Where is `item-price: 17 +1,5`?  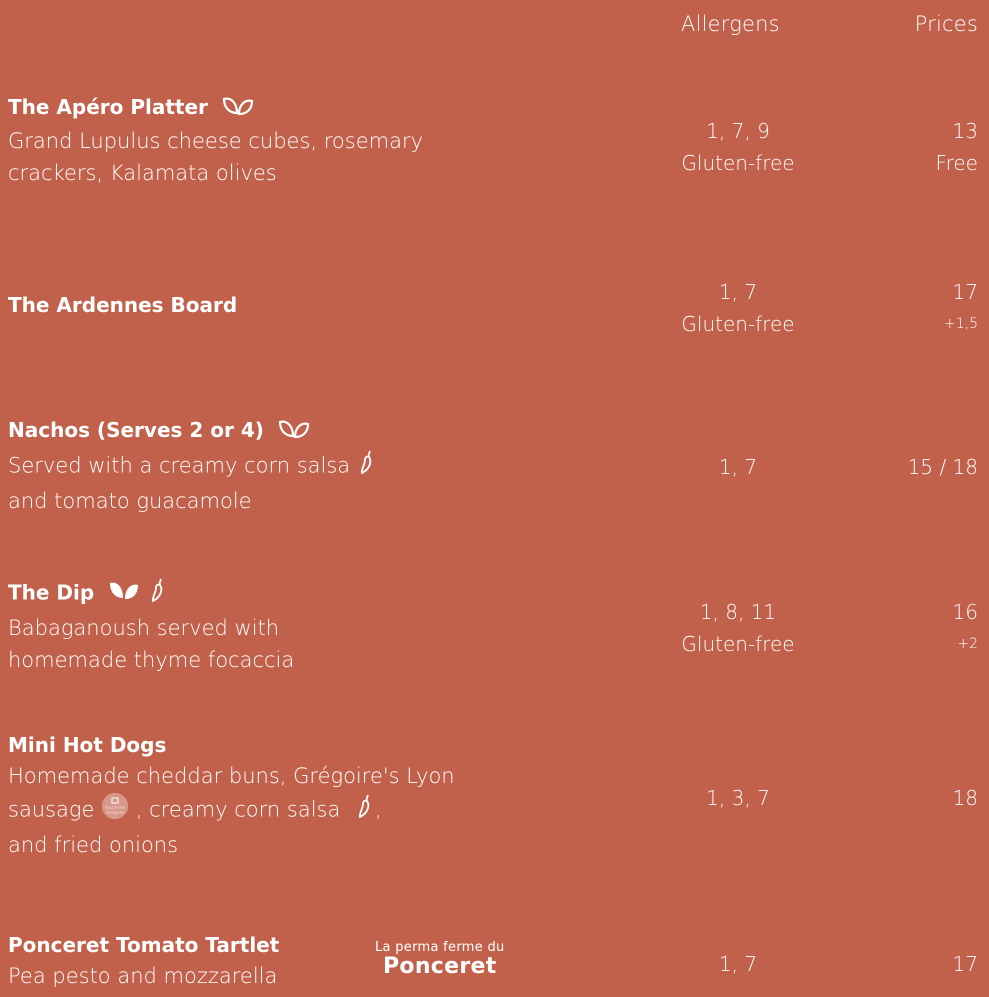 item-price: 17 +1,5 is located at coordinates (961, 306).